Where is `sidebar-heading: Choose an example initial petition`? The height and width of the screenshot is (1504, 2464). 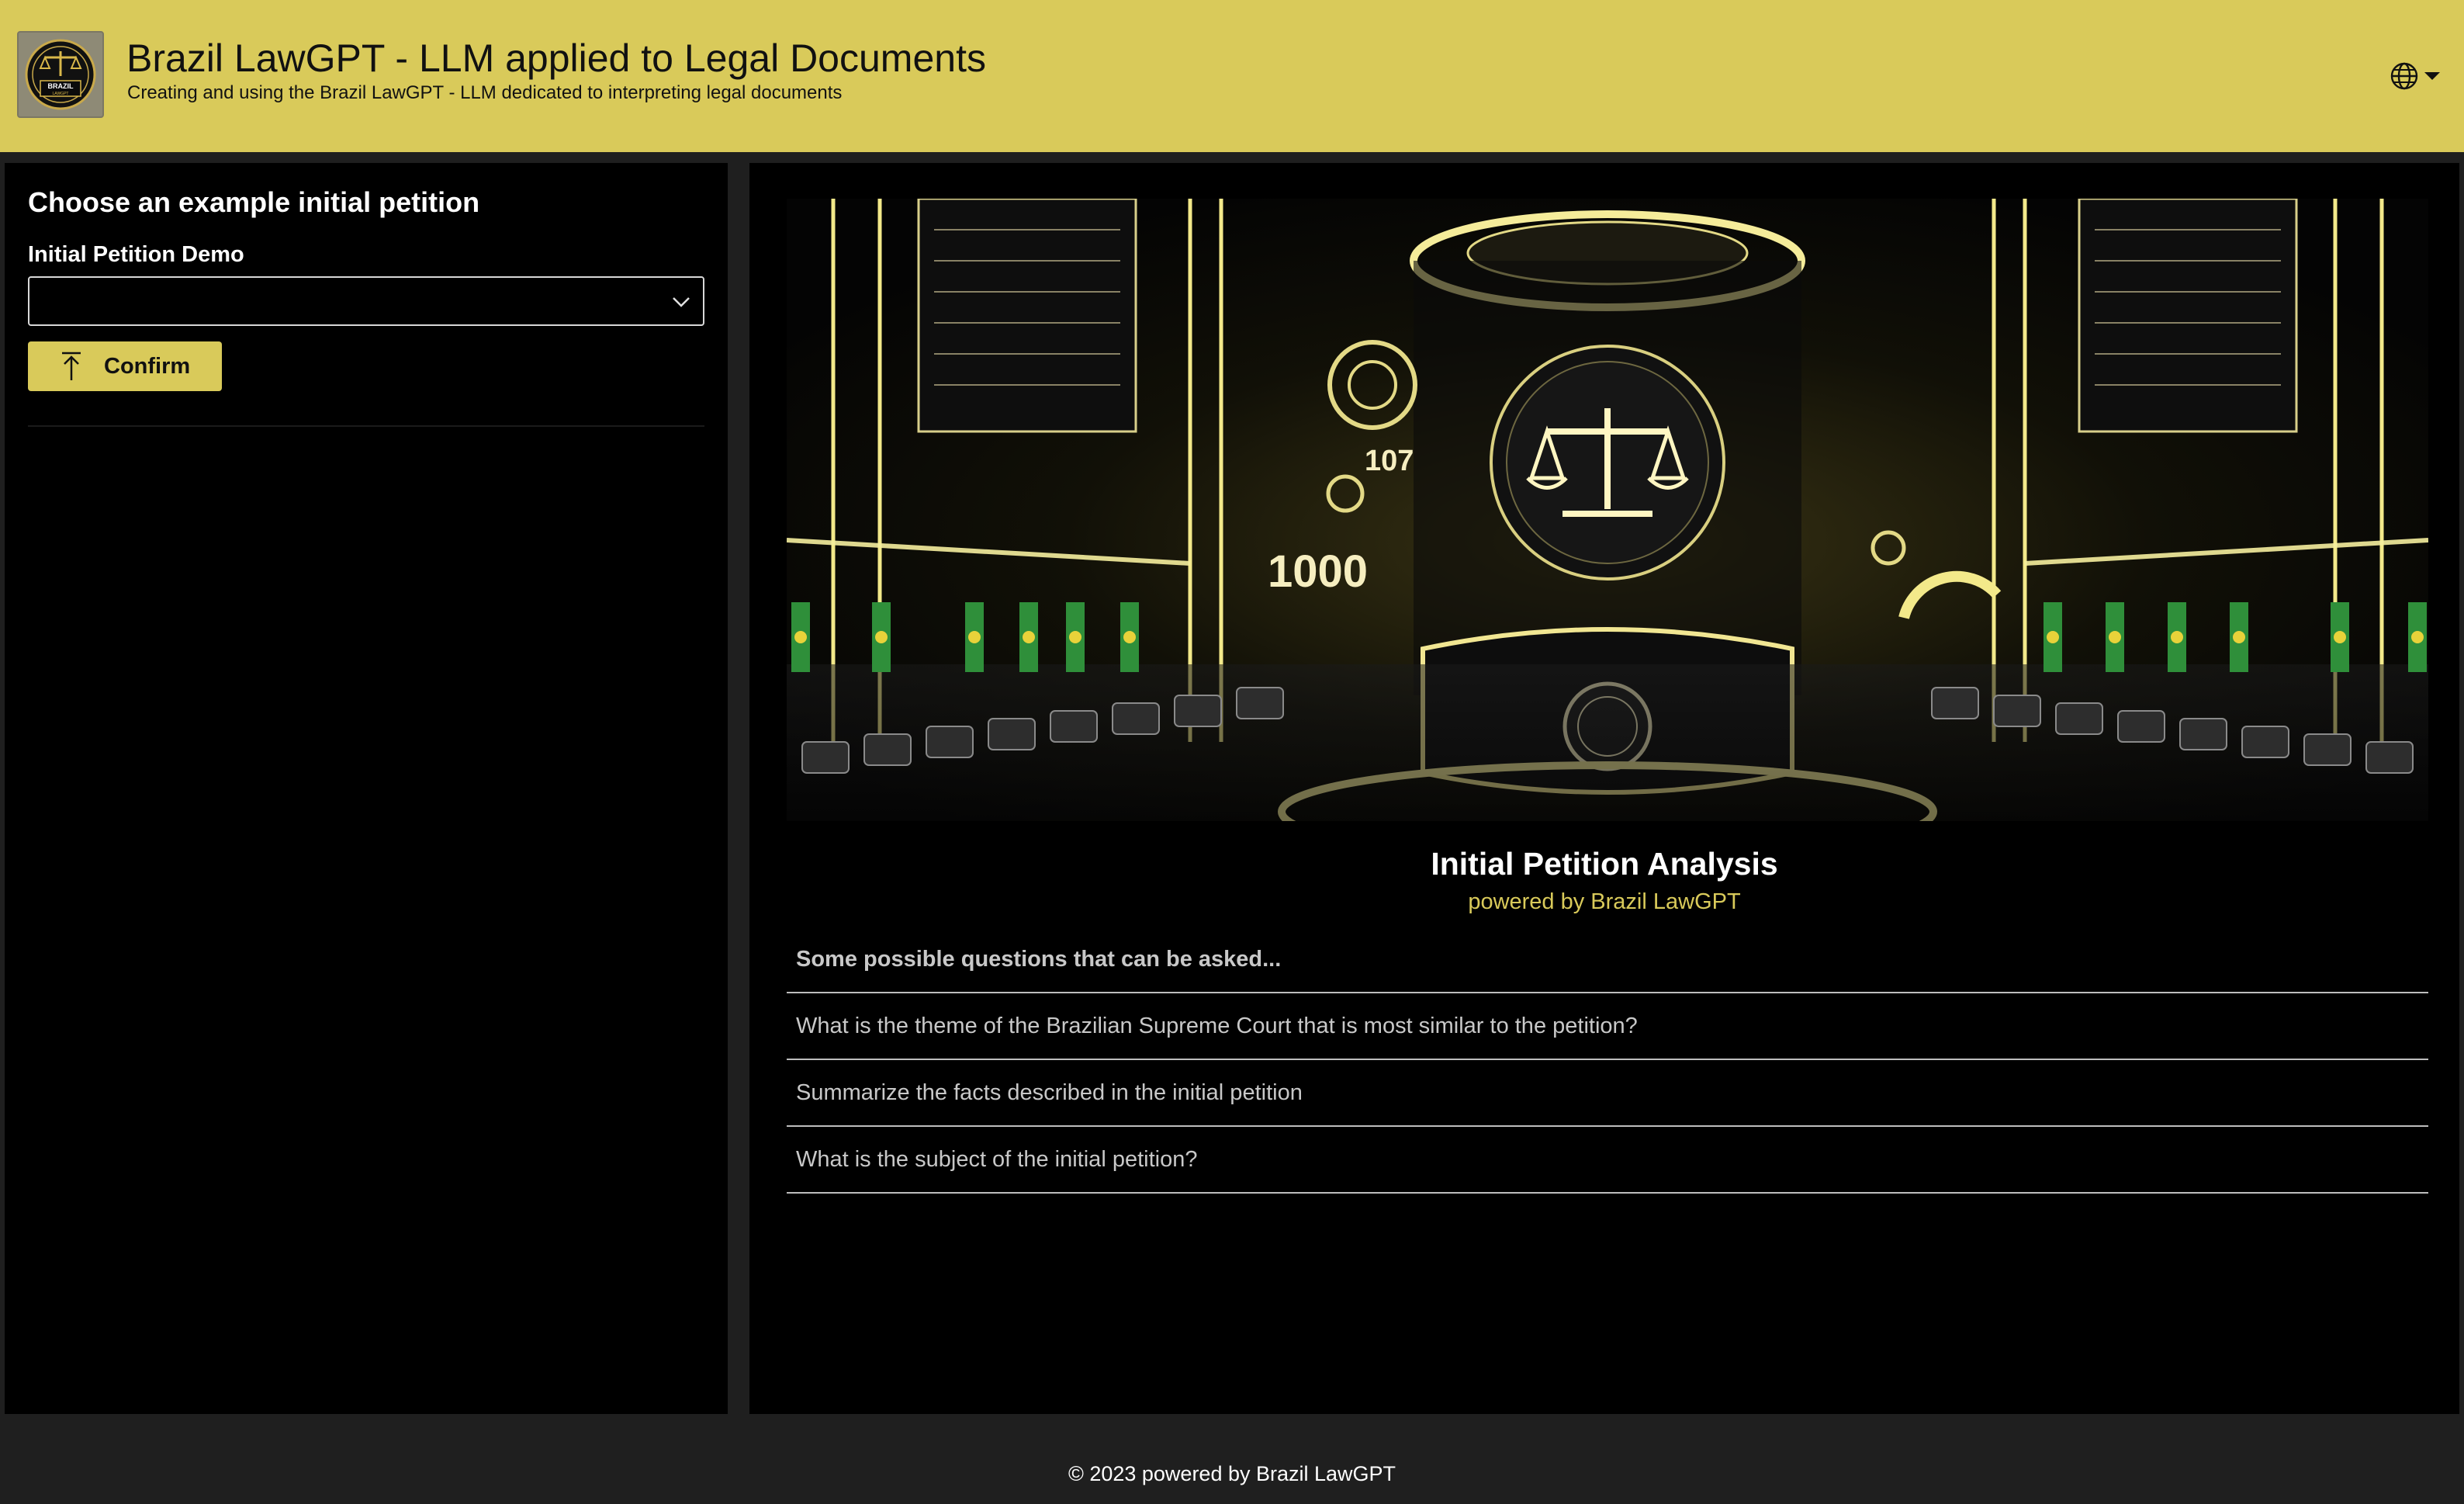
sidebar-heading: Choose an example initial petition is located at coordinates (254, 202).